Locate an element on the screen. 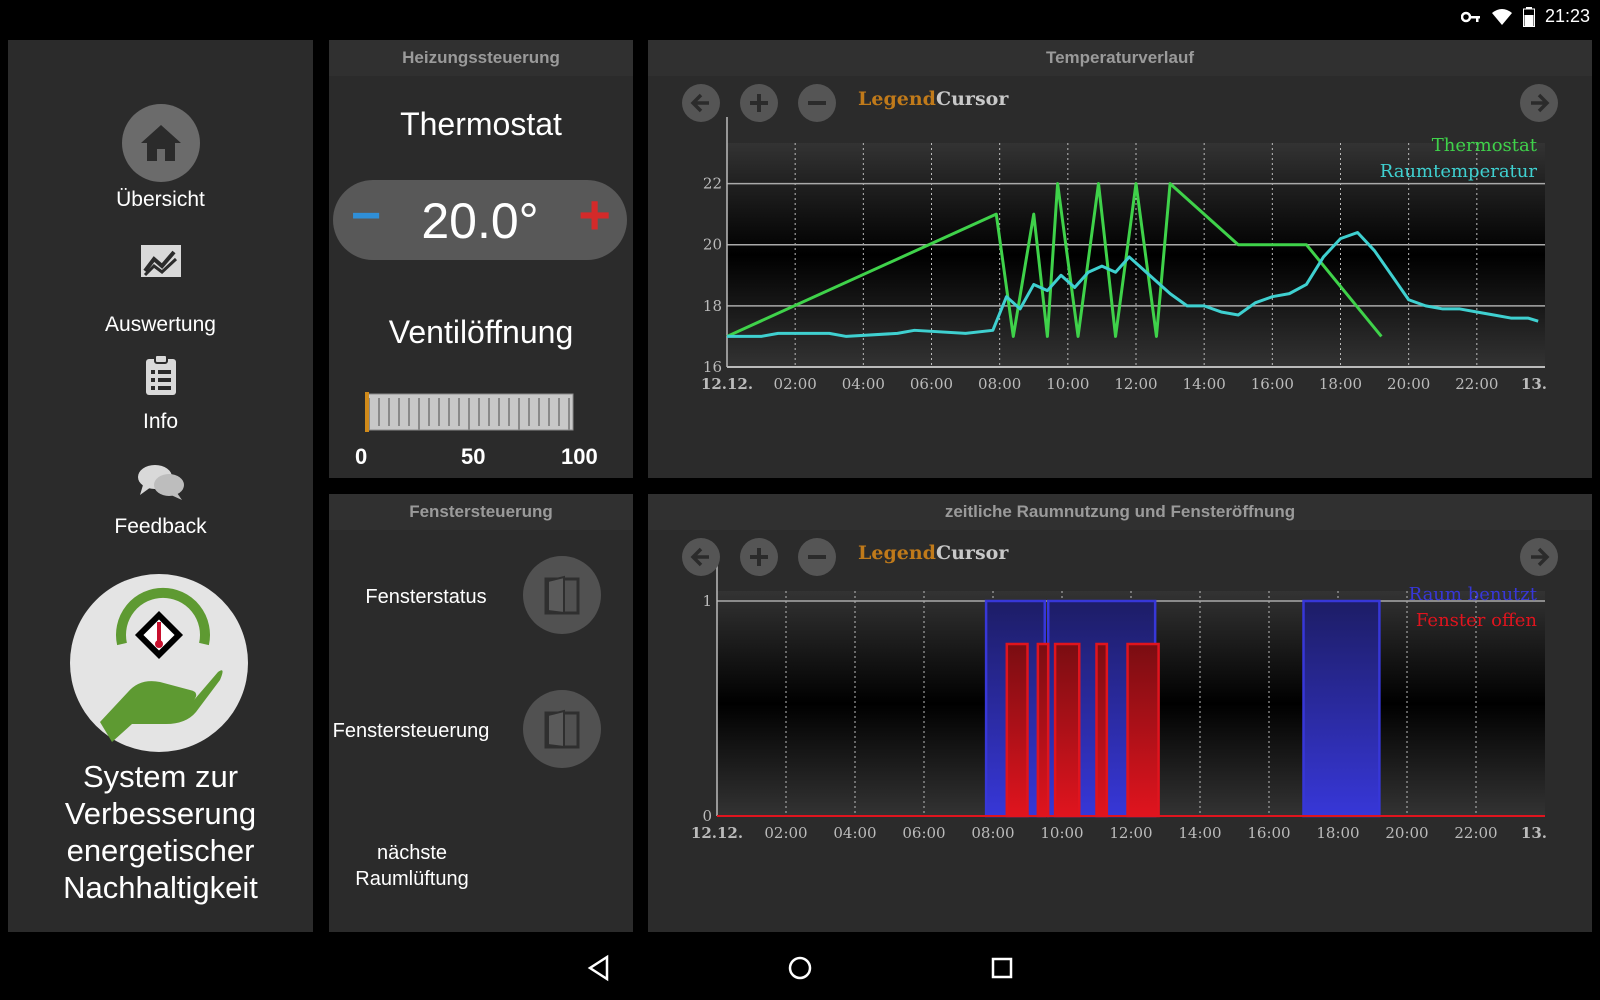 This screenshot has height=1000, width=1600. back-icon is located at coordinates (598, 968).